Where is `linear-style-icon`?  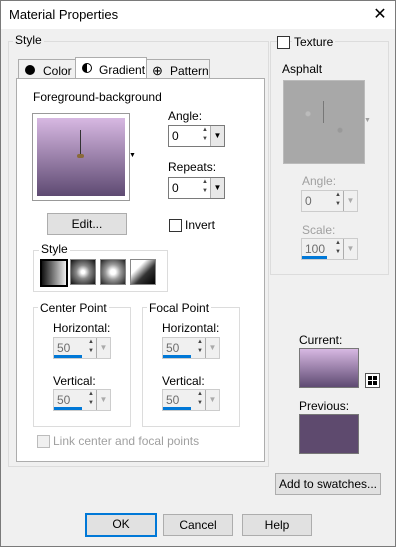
linear-style-icon is located at coordinates (54, 273).